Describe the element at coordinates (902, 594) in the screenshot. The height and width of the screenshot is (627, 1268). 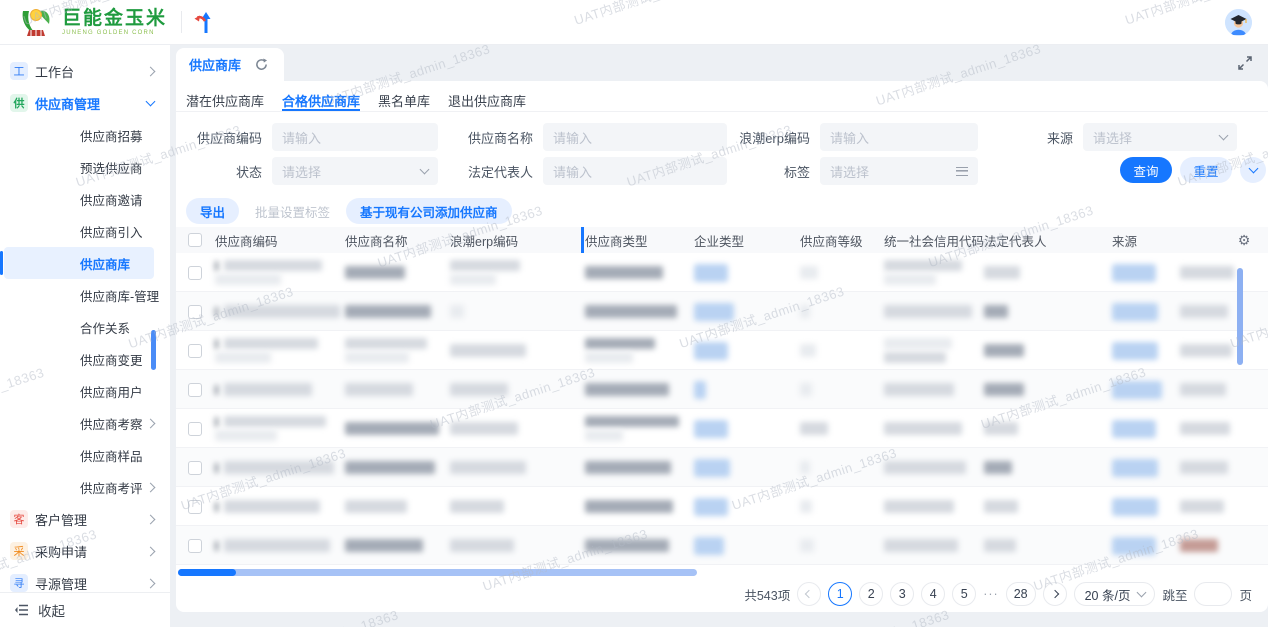
I see `page-button-3: 3` at that location.